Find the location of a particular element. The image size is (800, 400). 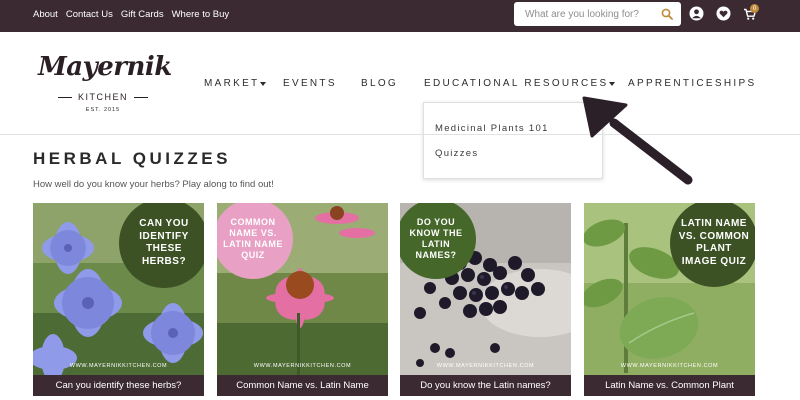

nav-item-market: MARKET is located at coordinates (235, 83).